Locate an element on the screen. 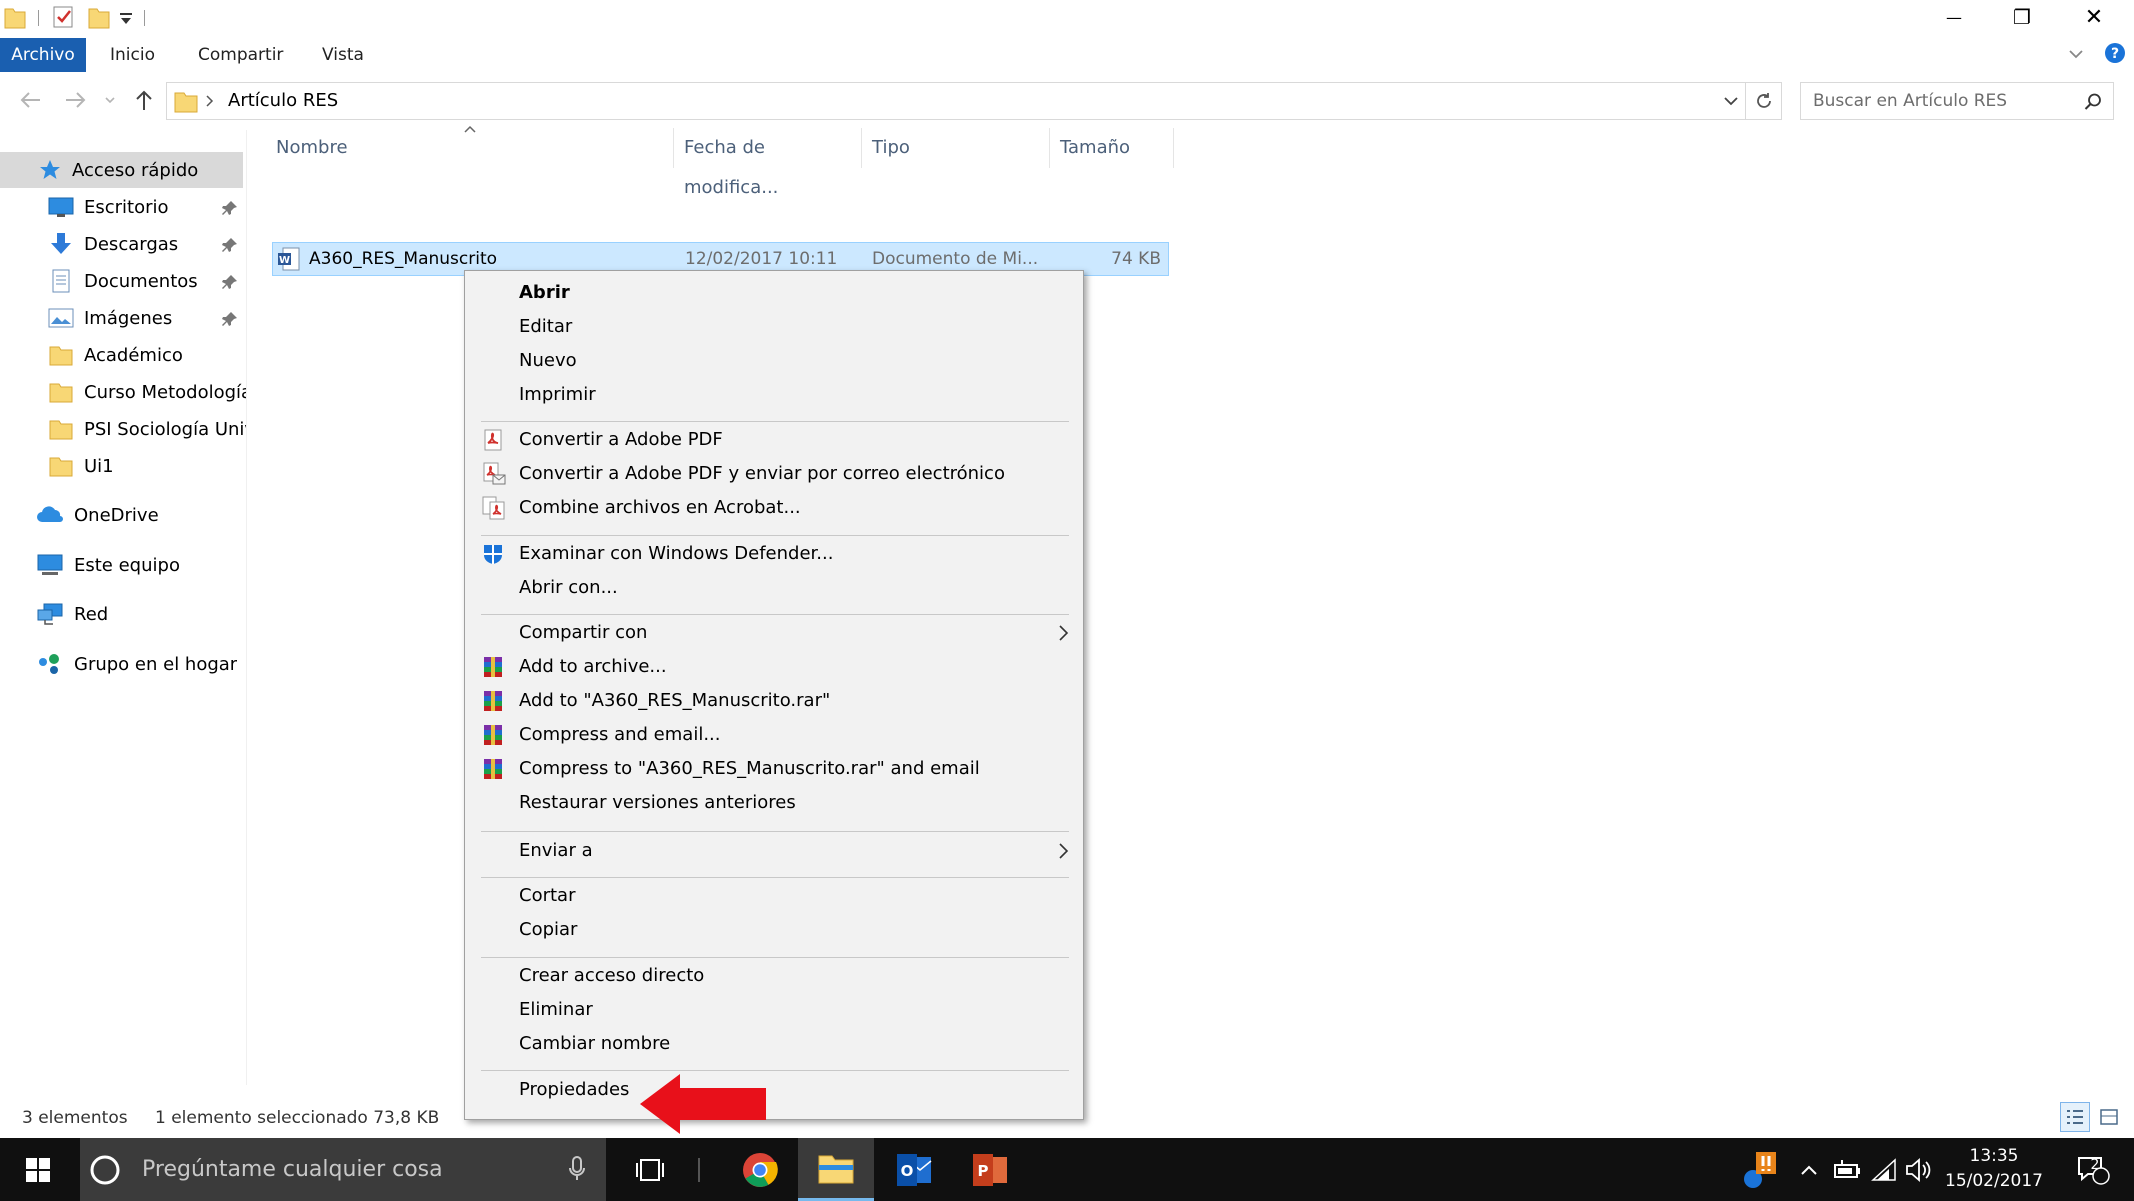  nav-item-curso-metodologia: Curso Metodología is located at coordinates (123, 392).